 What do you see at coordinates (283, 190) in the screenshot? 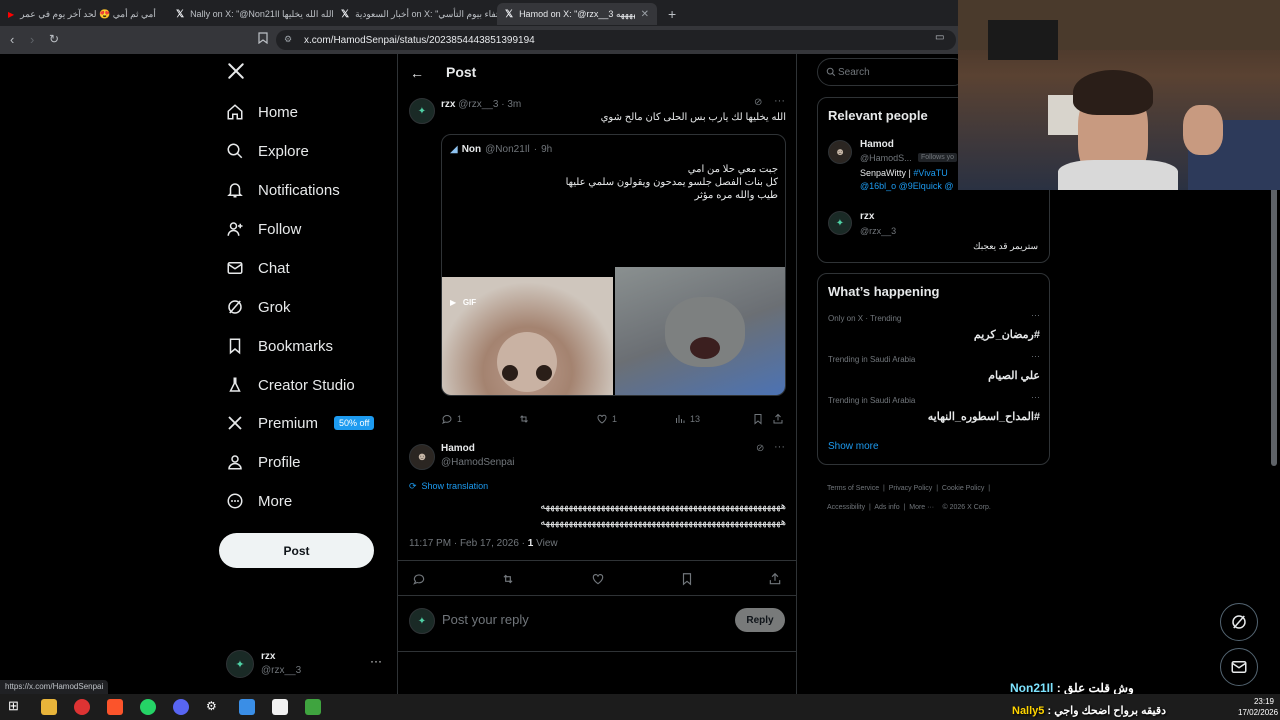
I see `nav-notifications: Notifications` at bounding box center [283, 190].